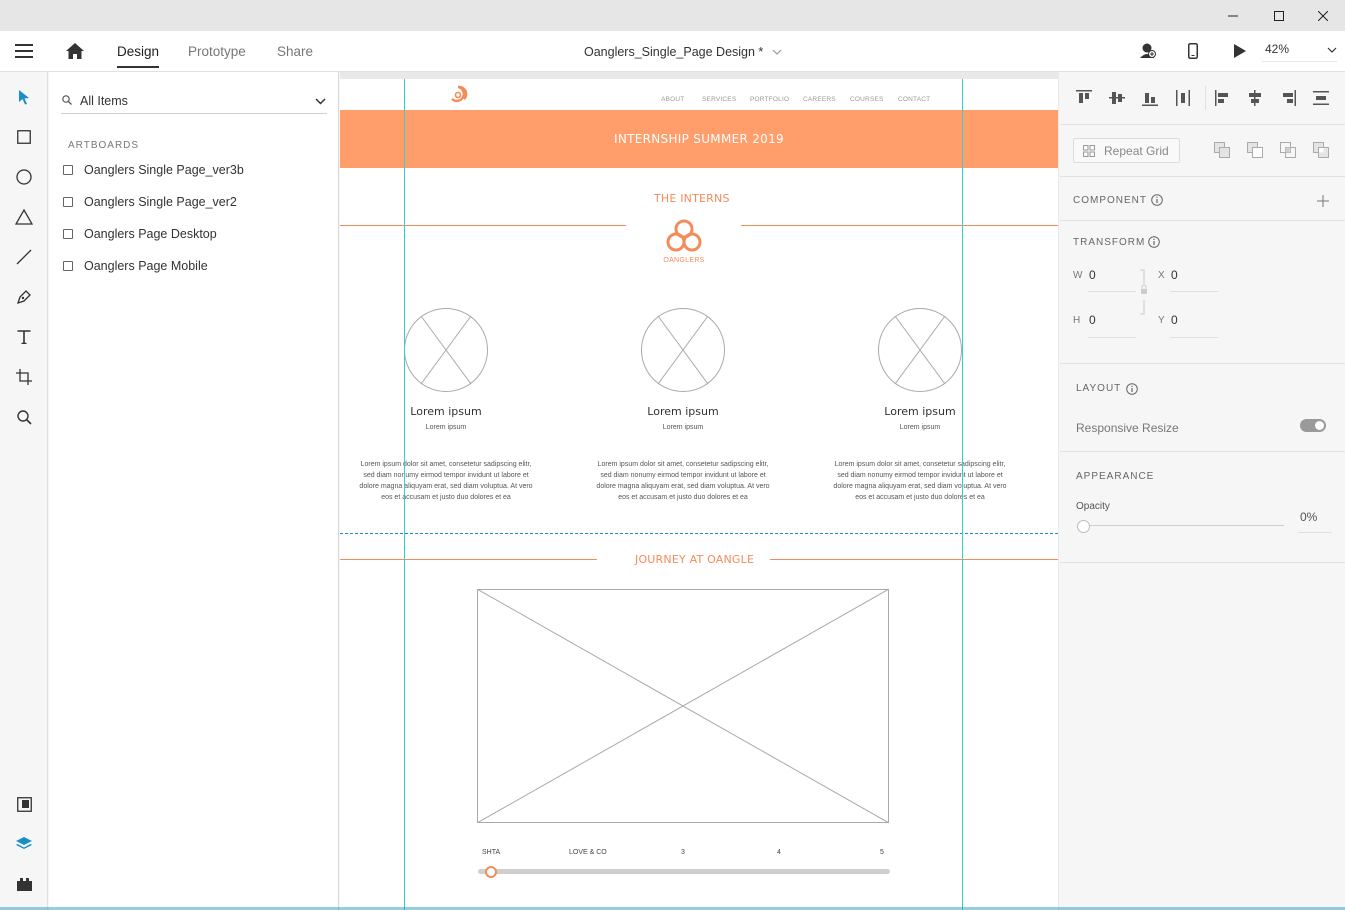 Image resolution: width=1345 pixels, height=910 pixels. I want to click on opacity-slider-track, so click(1186, 525).